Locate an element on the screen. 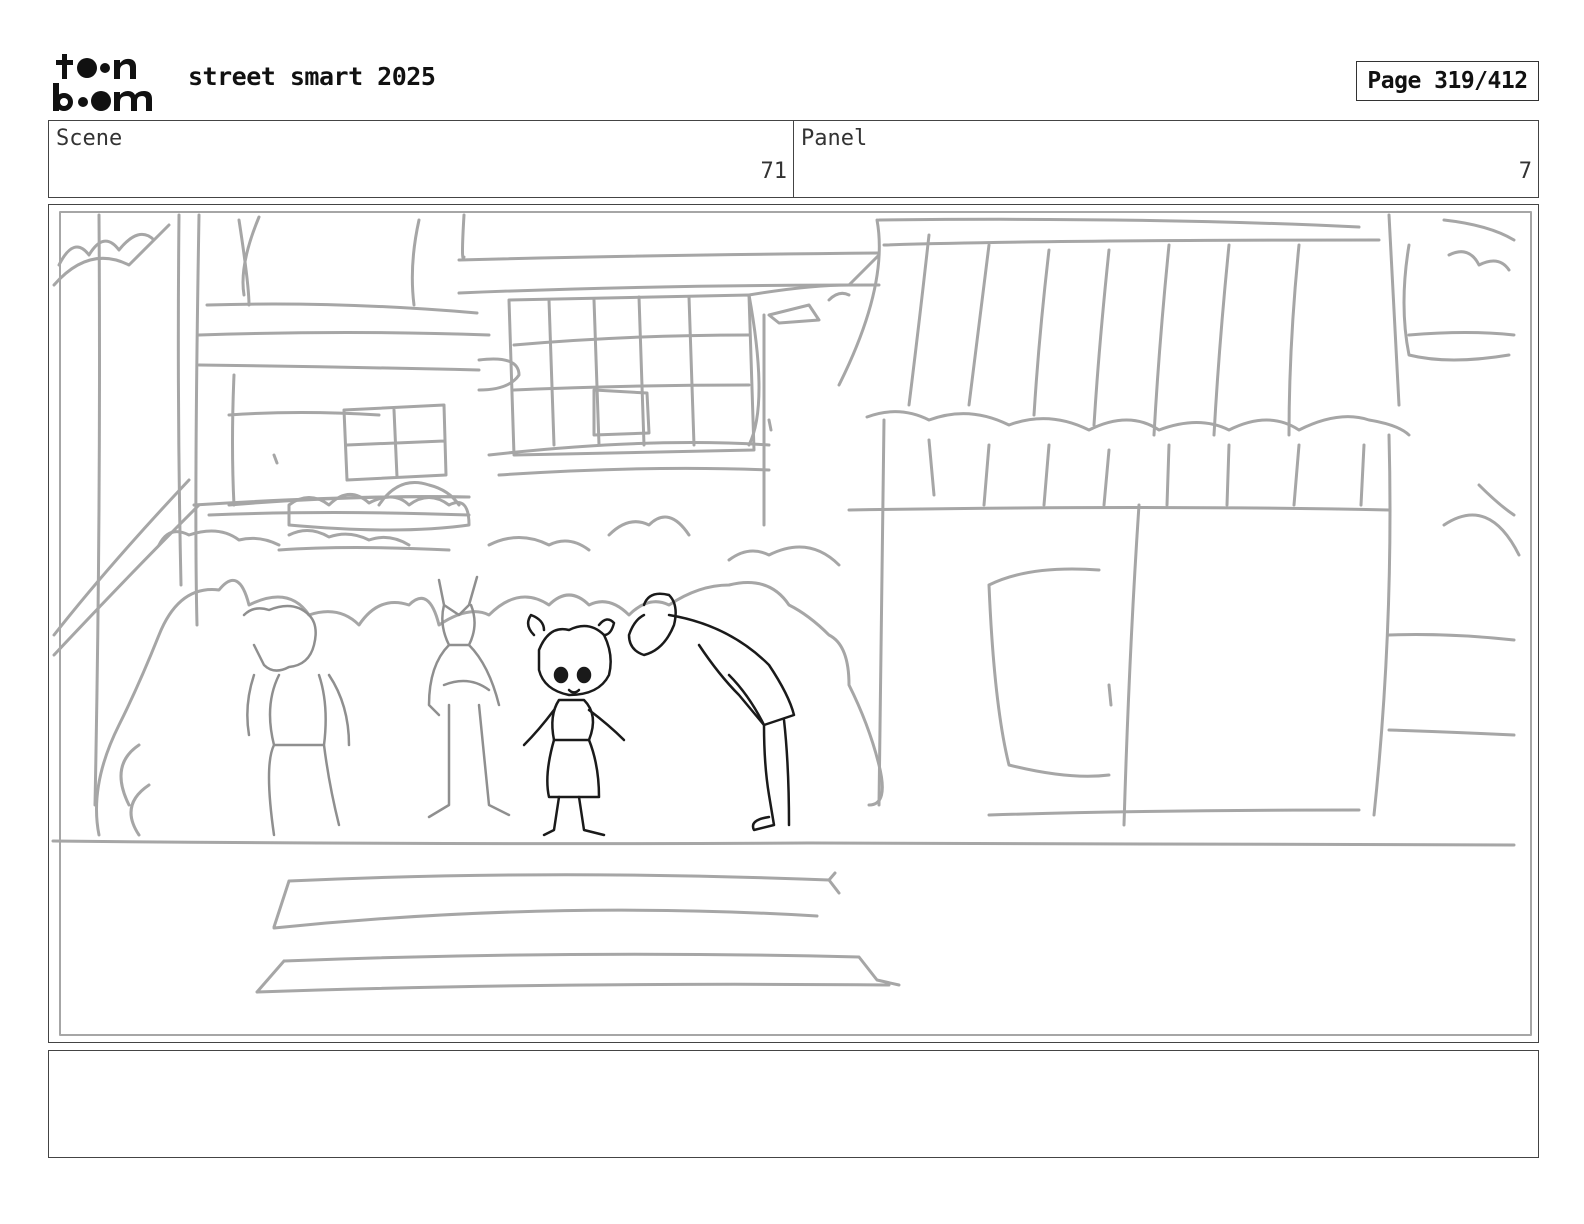  panel-cell: Panel 7 is located at coordinates (1165, 159).